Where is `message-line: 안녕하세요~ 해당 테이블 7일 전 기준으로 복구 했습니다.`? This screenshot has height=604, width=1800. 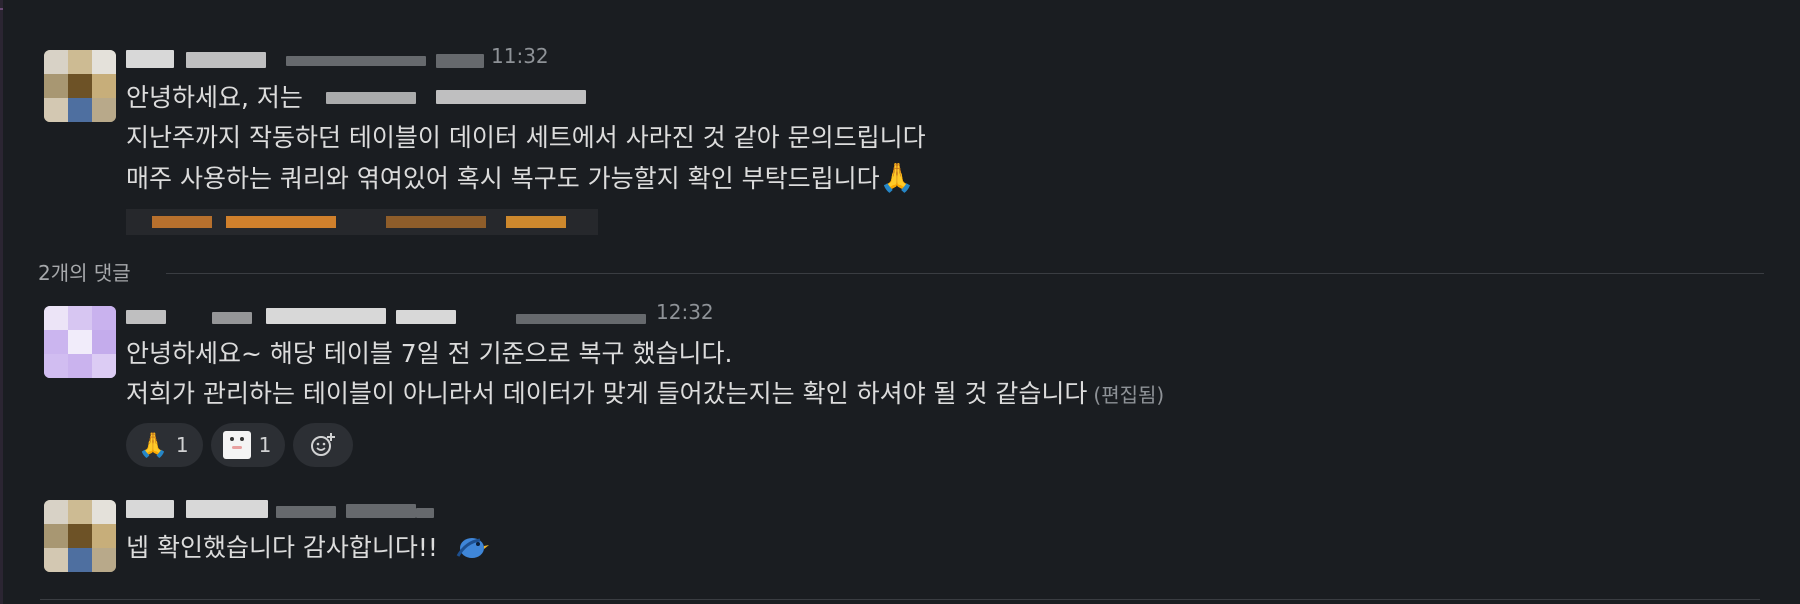 message-line: 안녕하세요~ 해당 테이블 7일 전 기준으로 복구 했습니다. is located at coordinates (429, 353).